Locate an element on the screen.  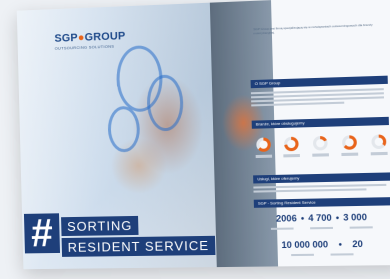
stat-value: 3 000 is located at coordinates (355, 217).